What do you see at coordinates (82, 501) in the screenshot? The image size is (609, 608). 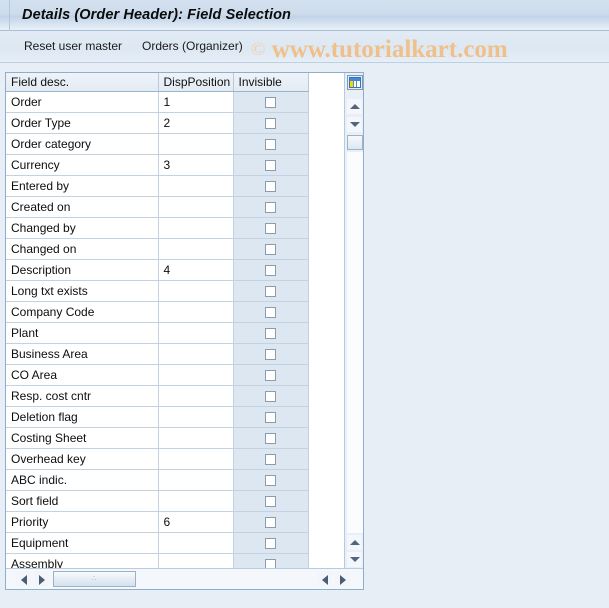 I see `cell-field-desc: Sort field` at bounding box center [82, 501].